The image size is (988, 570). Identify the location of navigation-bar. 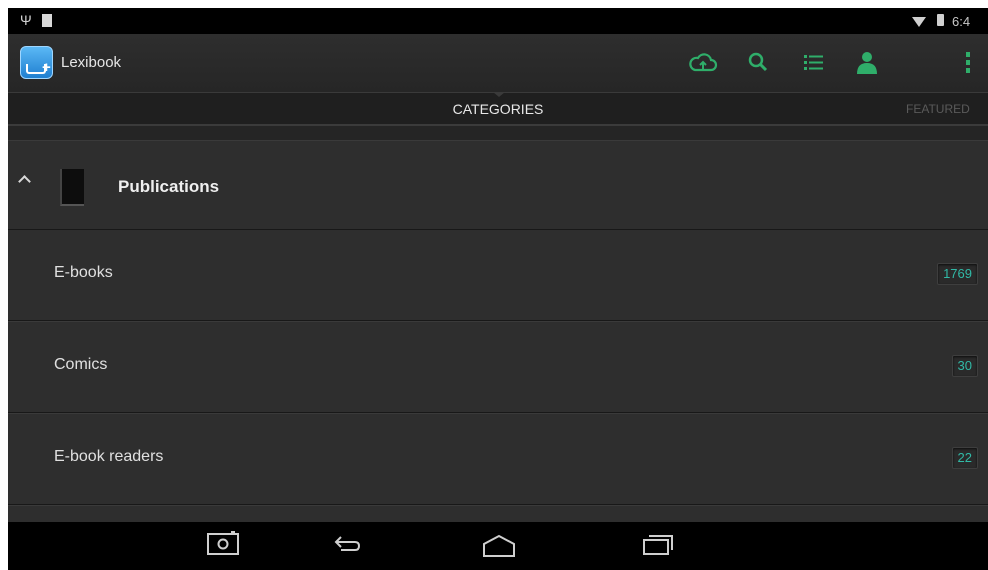
(498, 546).